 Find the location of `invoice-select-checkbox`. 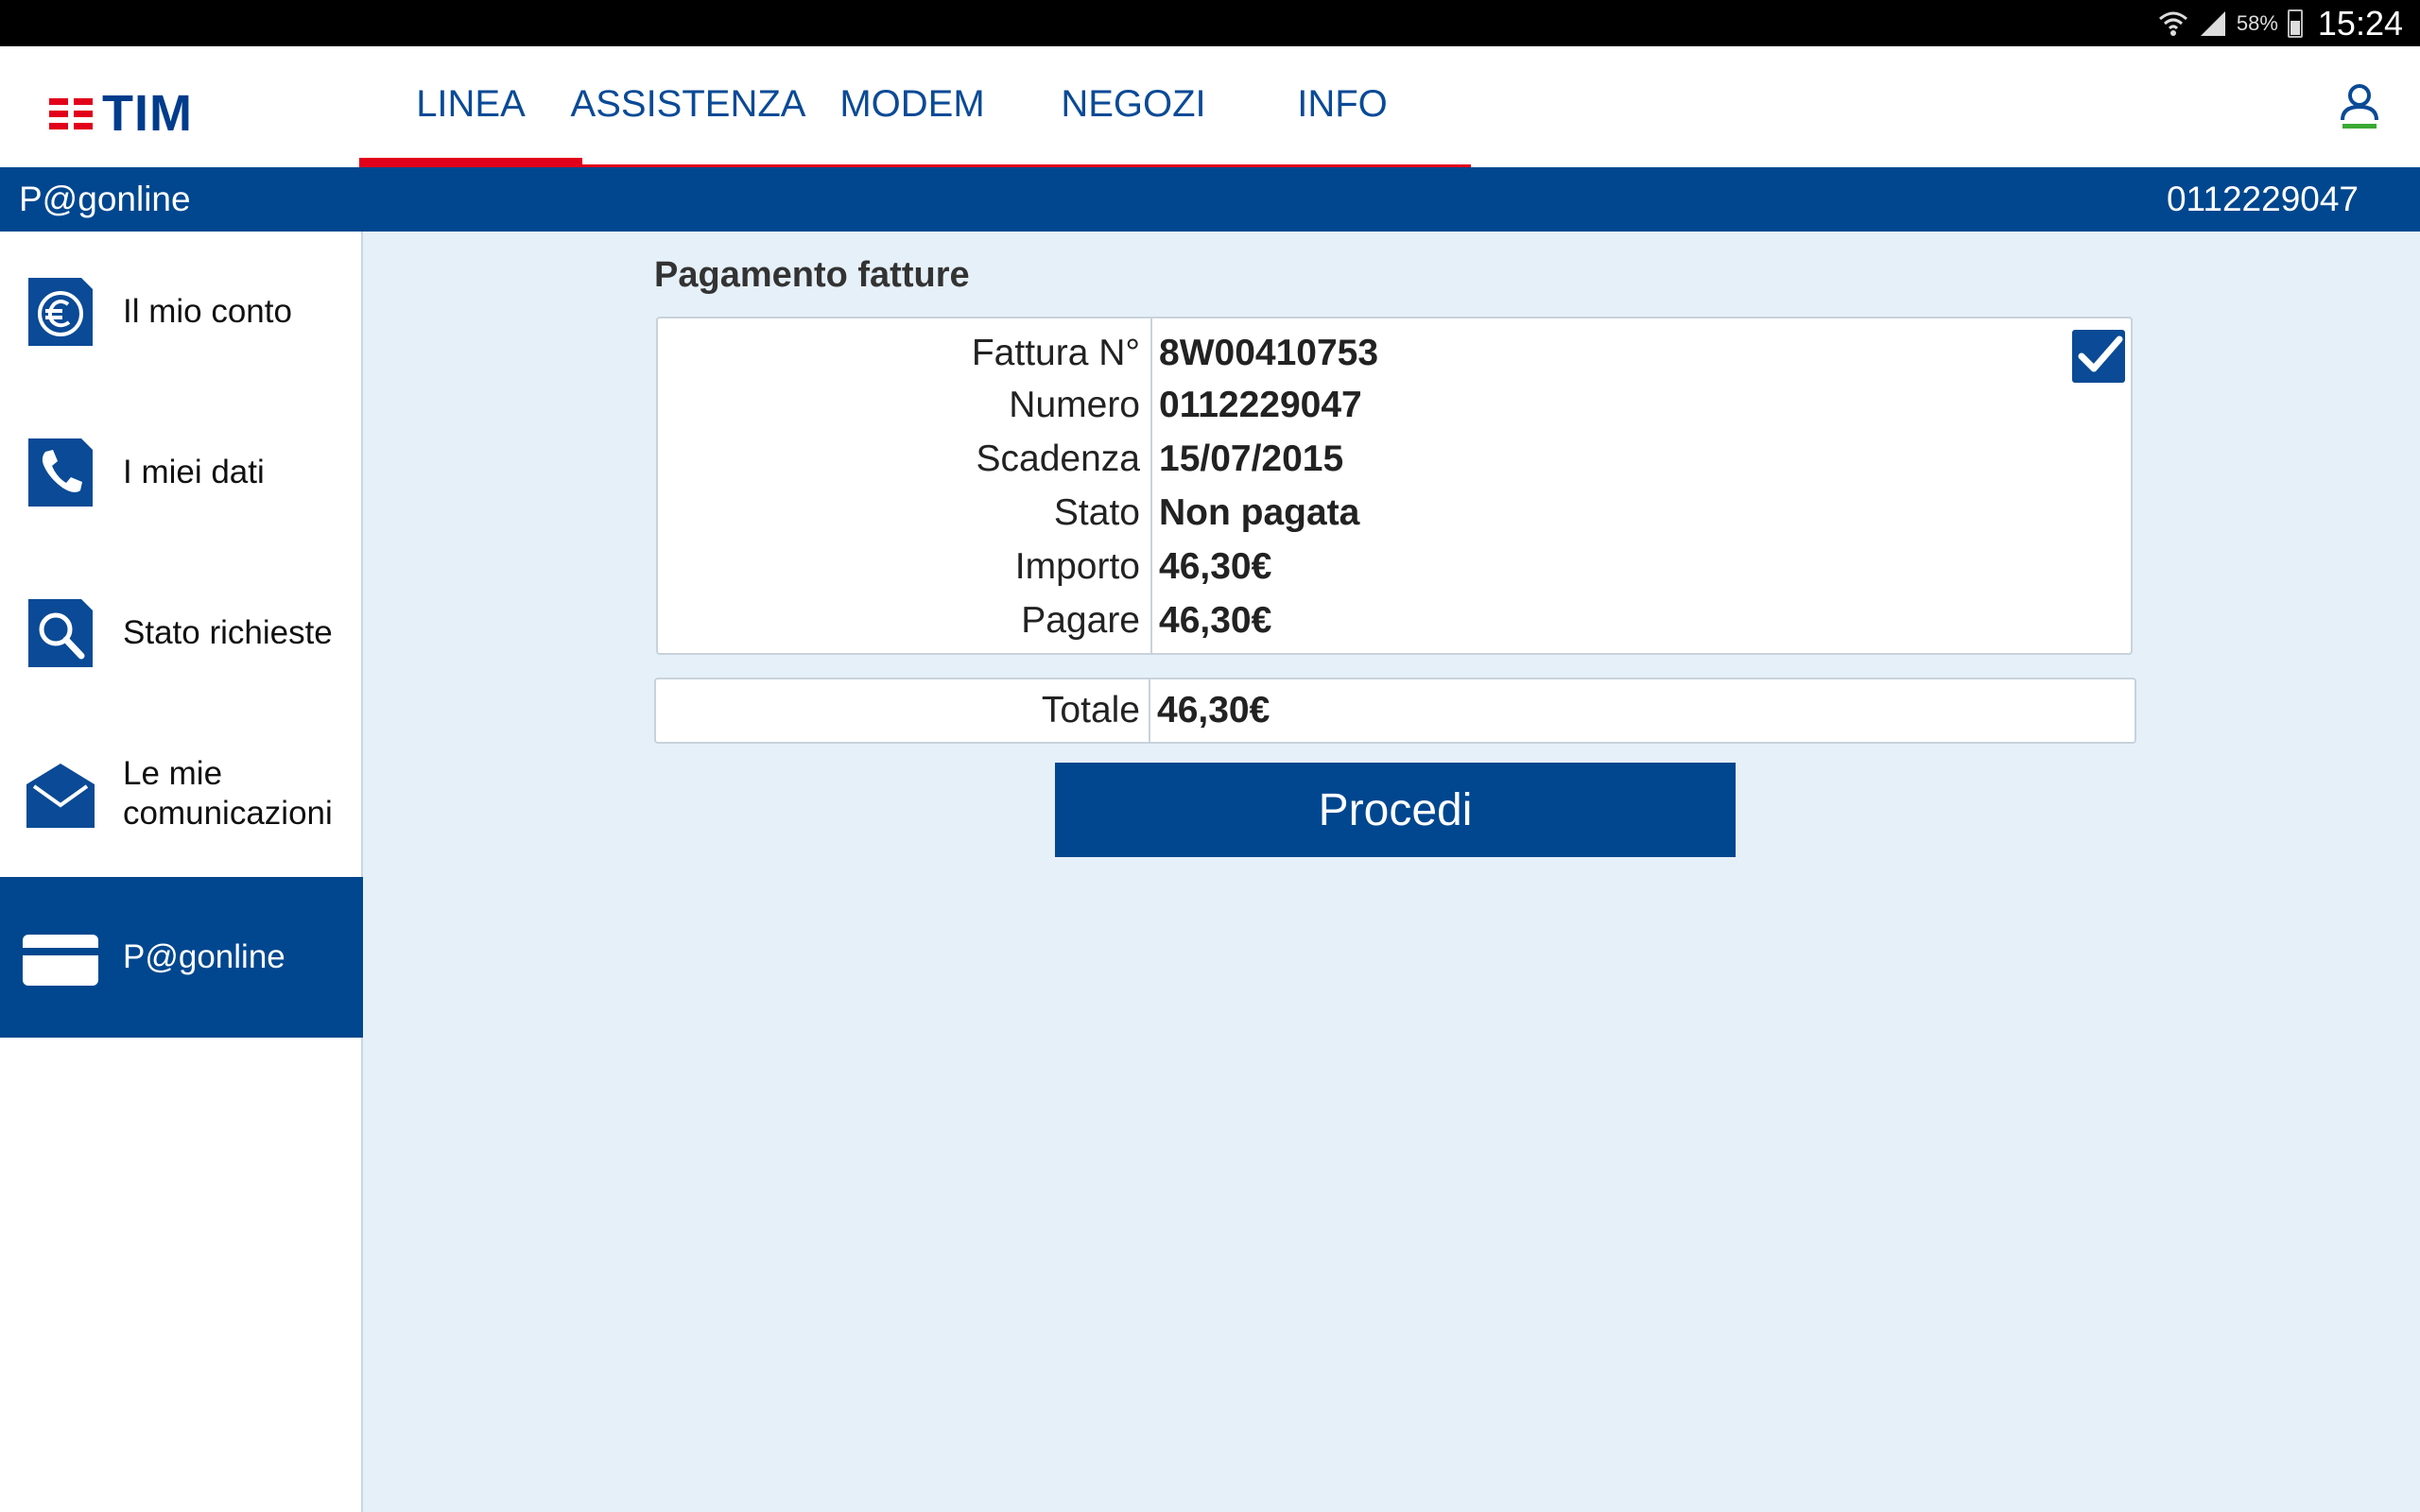

invoice-select-checkbox is located at coordinates (2098, 356).